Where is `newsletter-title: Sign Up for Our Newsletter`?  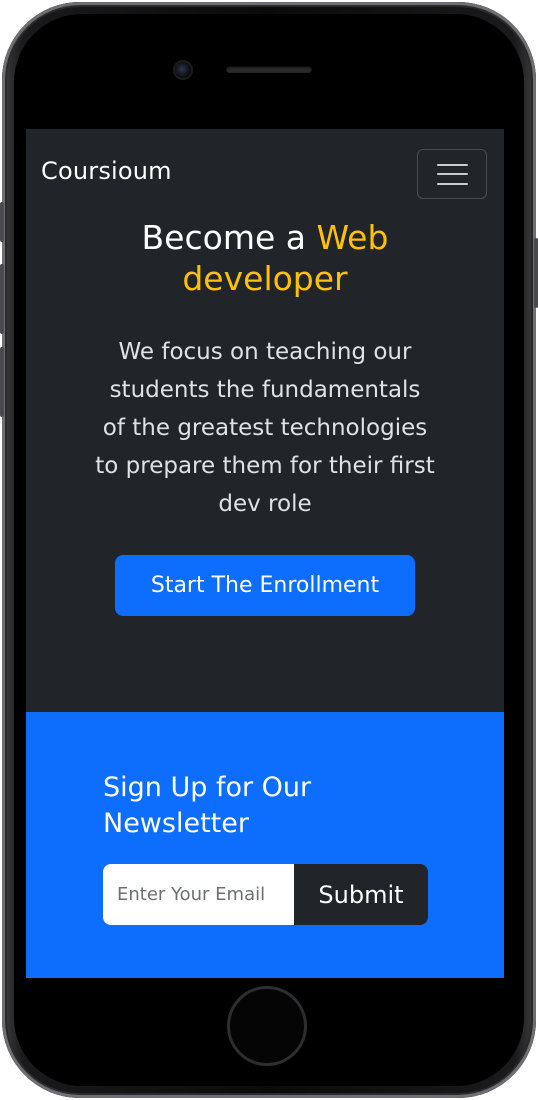
newsletter-title: Sign Up for Our Newsletter is located at coordinates (207, 805).